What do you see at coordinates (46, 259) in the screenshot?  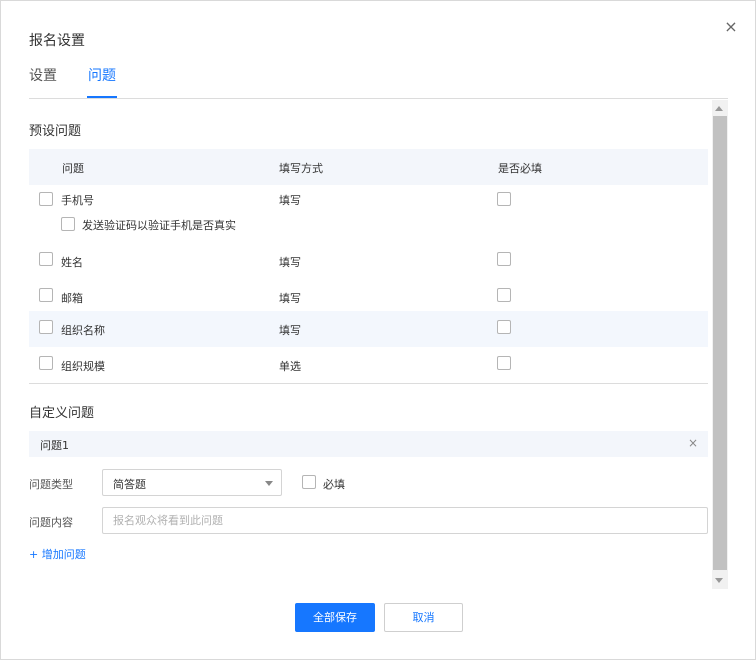 I see `select-checkbox-name` at bounding box center [46, 259].